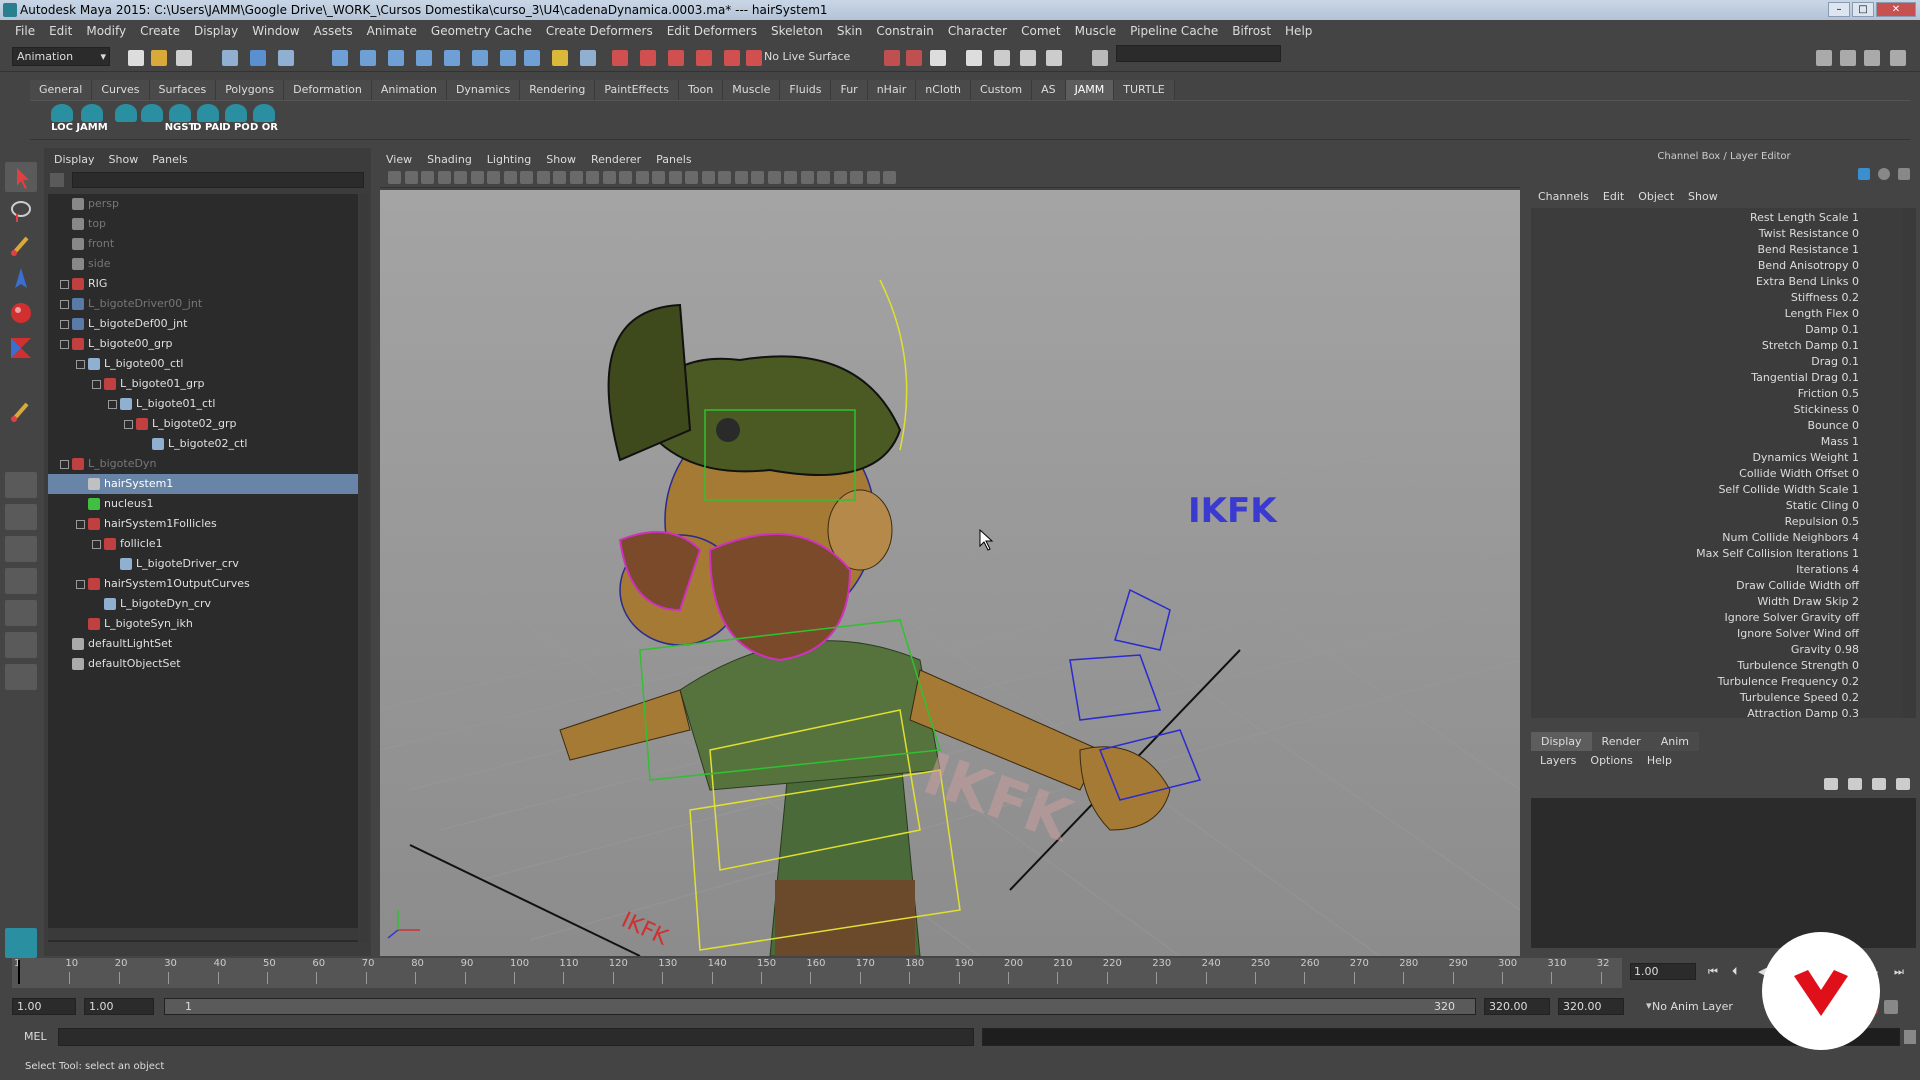  What do you see at coordinates (121, 90) in the screenshot?
I see `shelf-tab-curves: Curves` at bounding box center [121, 90].